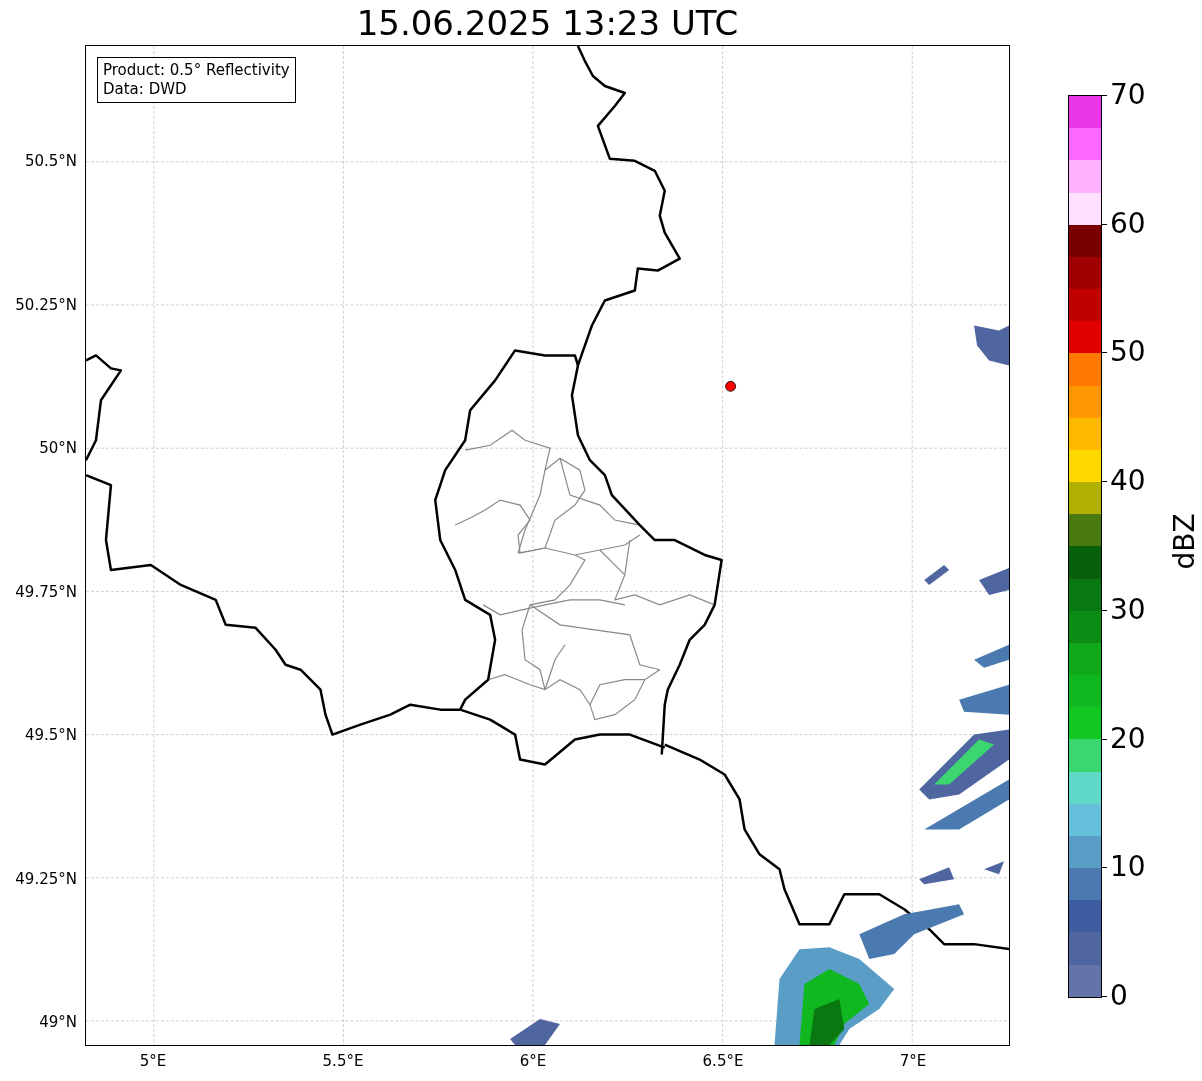 The image size is (1202, 1081). I want to click on legend-text: Data: DWD, so click(145, 89).